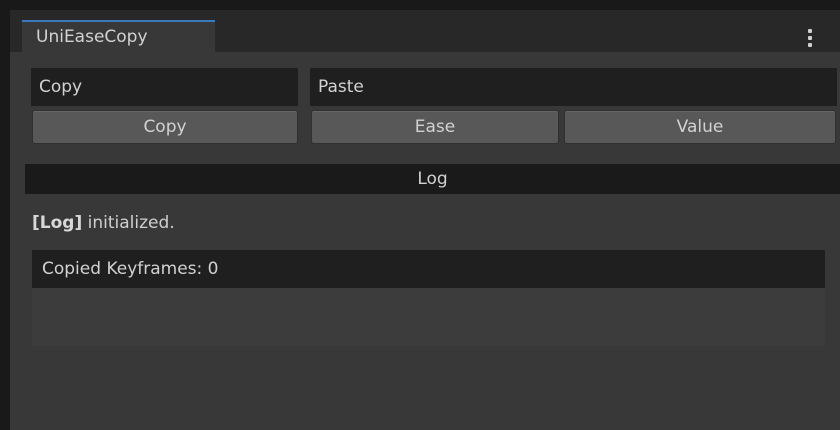 The width and height of the screenshot is (840, 430). I want to click on tab-bar: UniEaseCopy, so click(425, 31).